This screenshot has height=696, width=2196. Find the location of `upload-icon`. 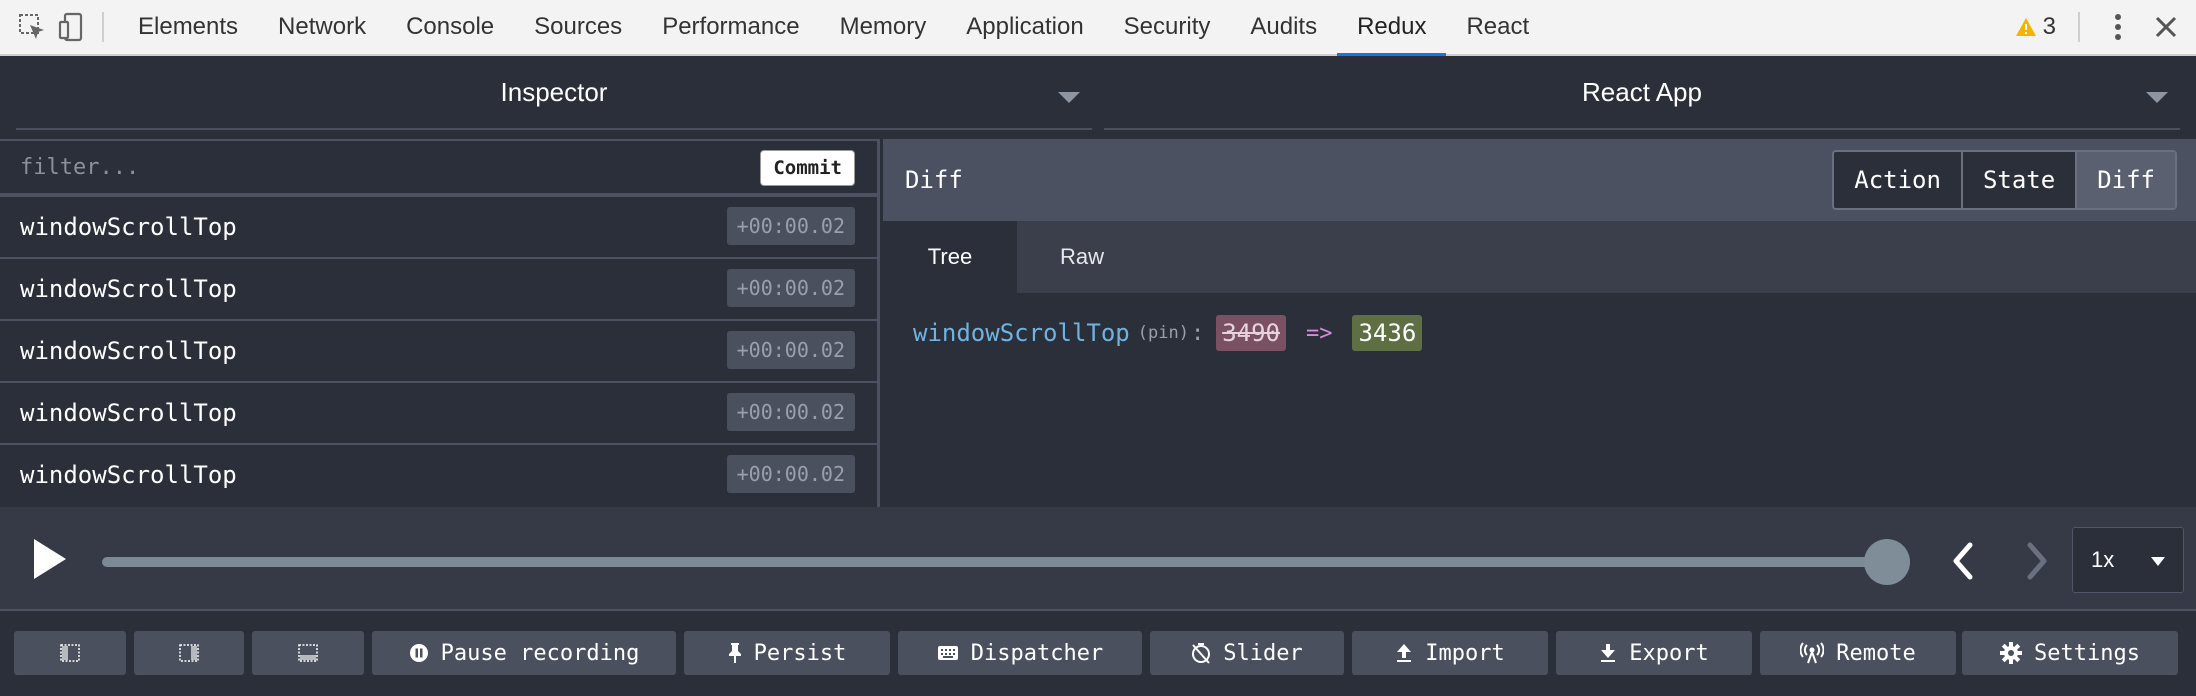

upload-icon is located at coordinates (1404, 653).